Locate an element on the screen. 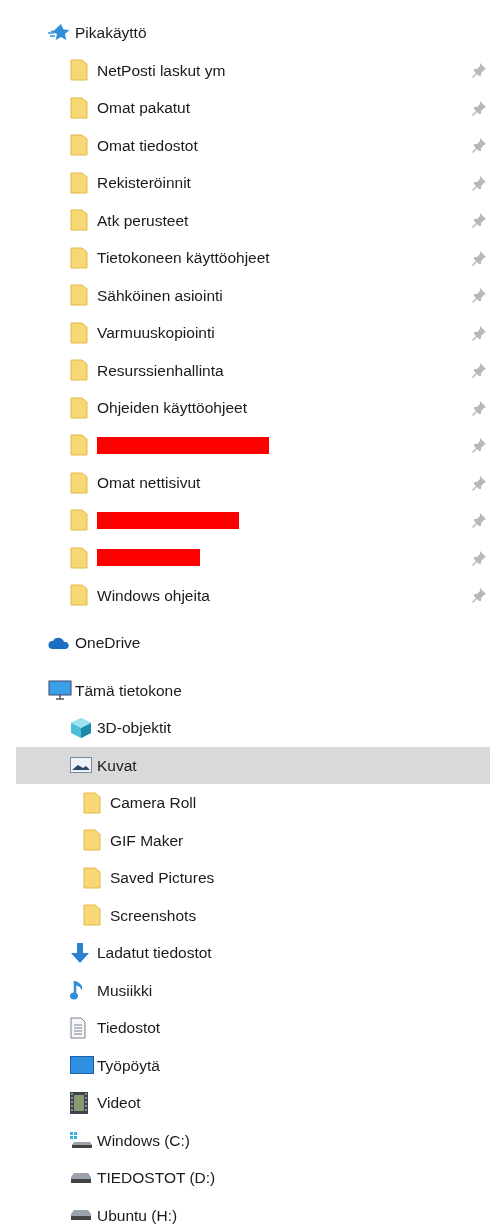 The image size is (499, 1224). nav-tree-item: Videot is located at coordinates (253, 1103).